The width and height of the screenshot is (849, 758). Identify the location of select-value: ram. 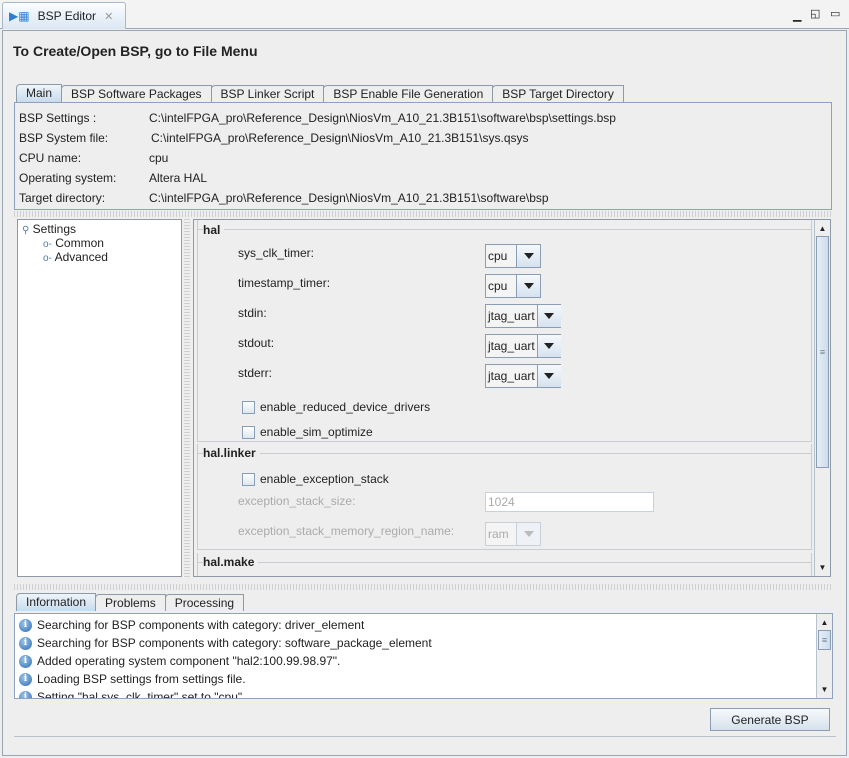
(498, 534).